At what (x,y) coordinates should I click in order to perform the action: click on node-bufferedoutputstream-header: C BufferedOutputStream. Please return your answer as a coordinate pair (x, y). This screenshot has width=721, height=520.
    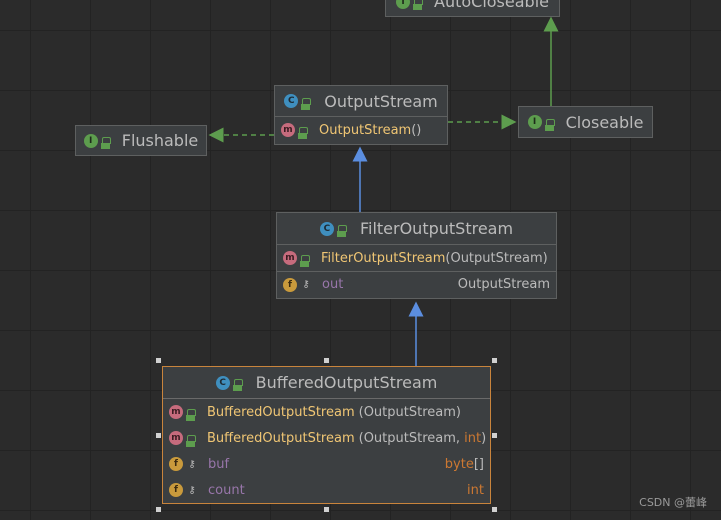
    Looking at the image, I should click on (326, 383).